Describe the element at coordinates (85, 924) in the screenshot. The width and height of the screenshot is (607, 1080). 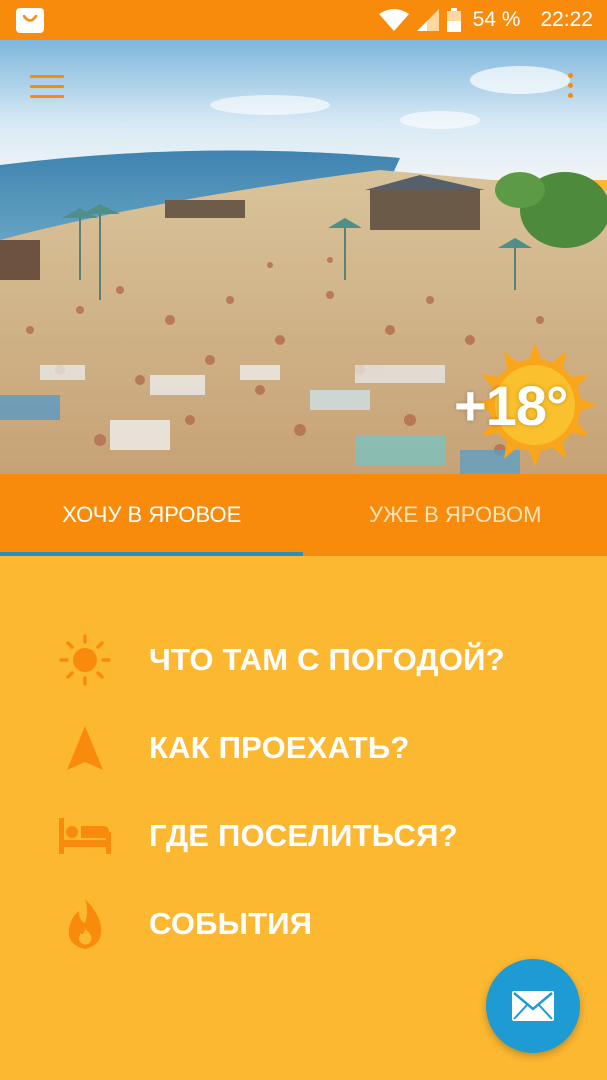
I see `fire-icon` at that location.